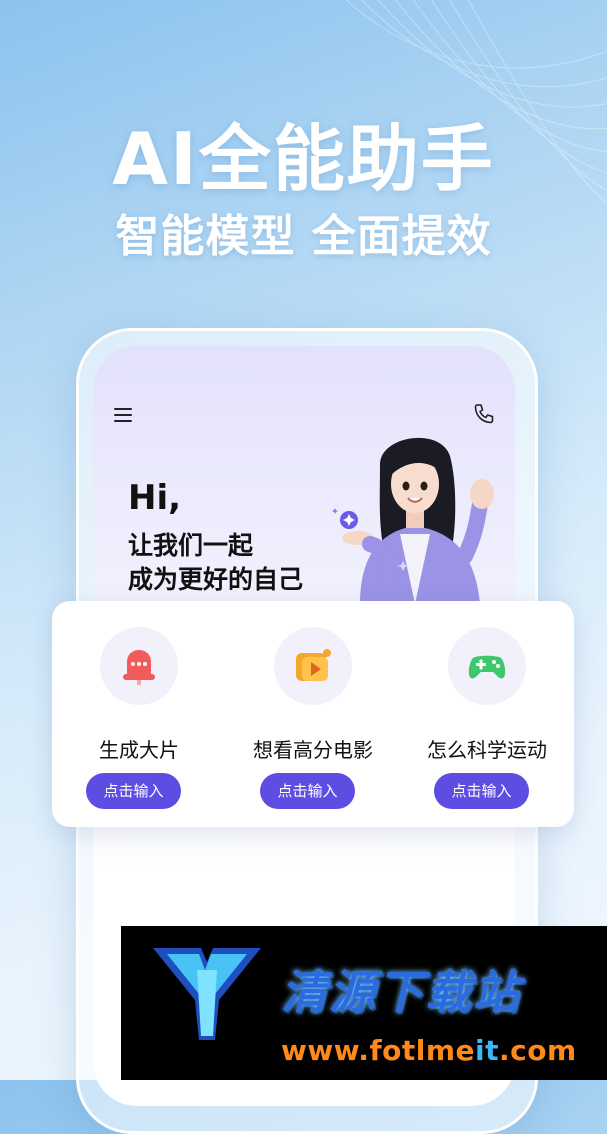  What do you see at coordinates (484, 414) in the screenshot?
I see `phone-call-icon` at bounding box center [484, 414].